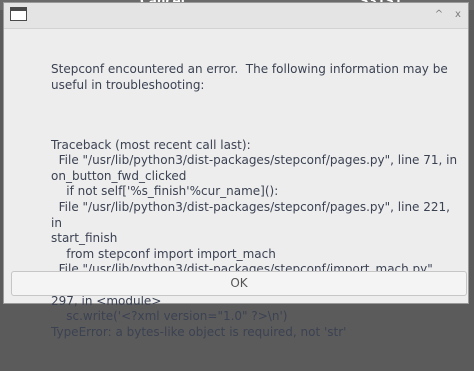  Describe the element at coordinates (439, 15) in the screenshot. I see `maximize-chevron-up-icon: ^` at that location.